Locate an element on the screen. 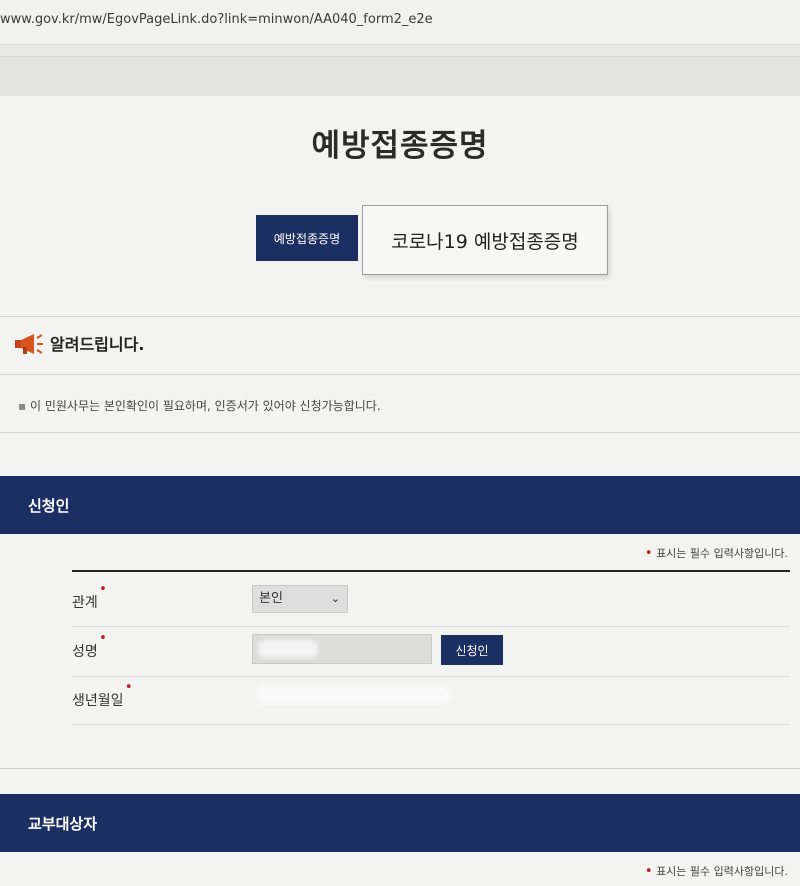 The image size is (800, 886). notice-title: 알려드립니다. is located at coordinates (97, 344).